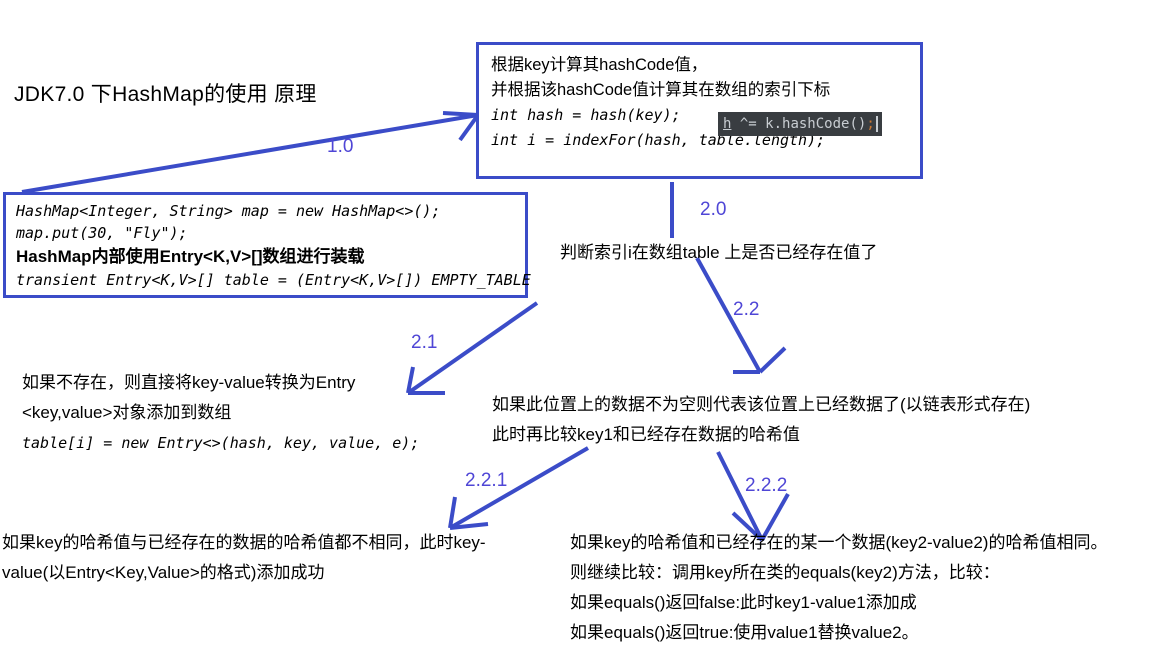 The image size is (1173, 658). I want to click on hash-box-line2: 并根据该hashCode值计算其在数组的索引下标, so click(661, 90).